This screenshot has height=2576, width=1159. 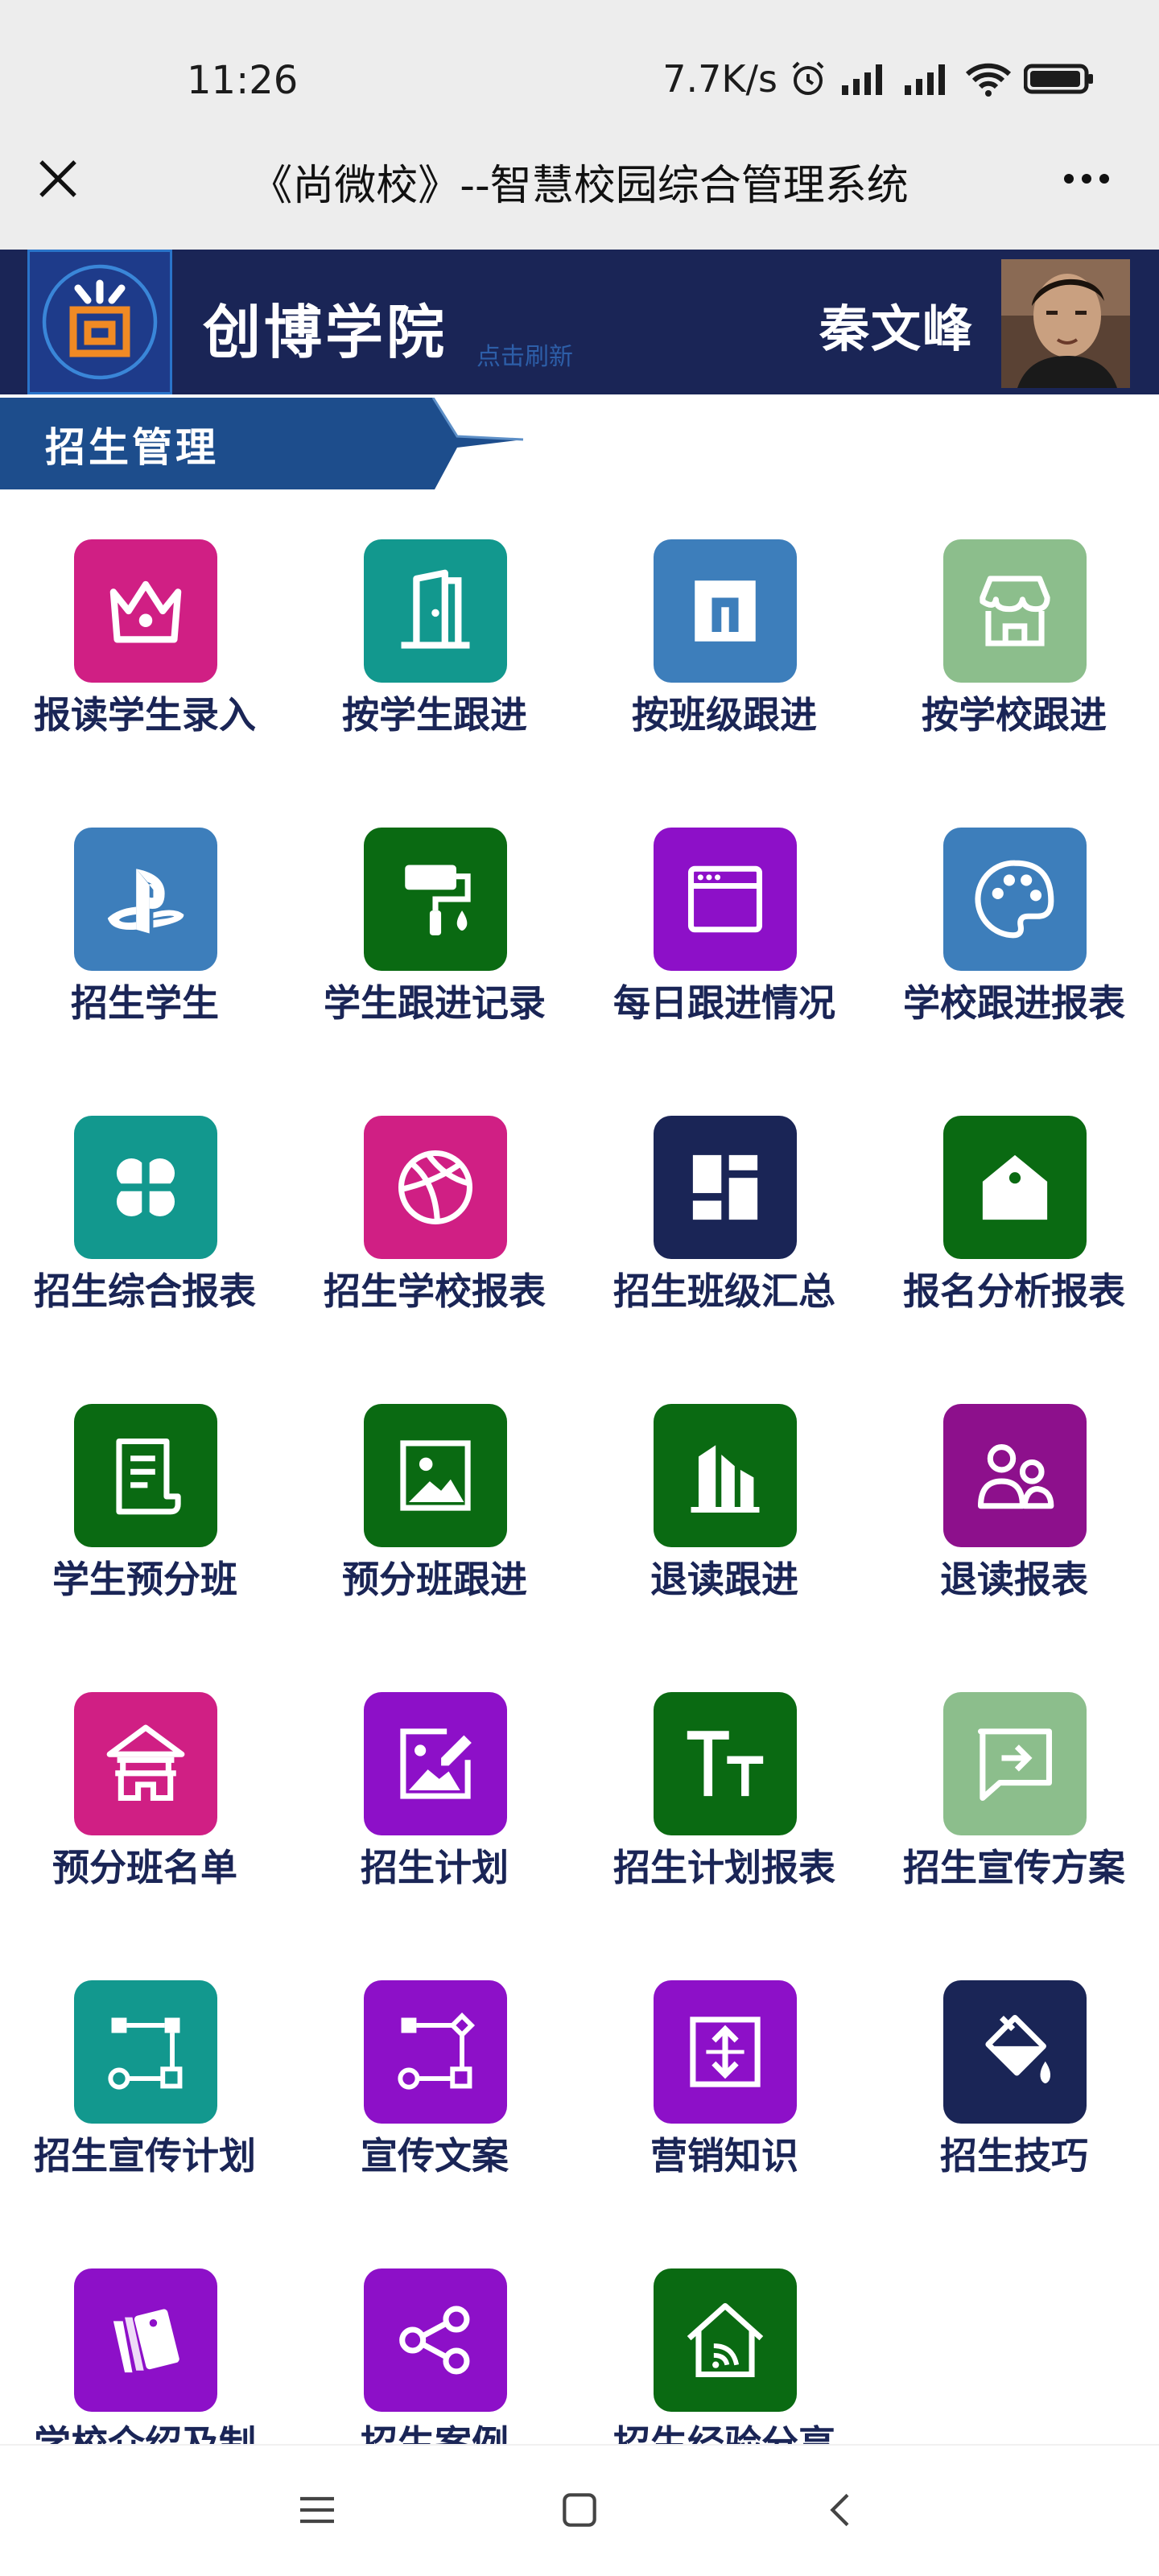 I want to click on avatar, so click(x=1065, y=323).